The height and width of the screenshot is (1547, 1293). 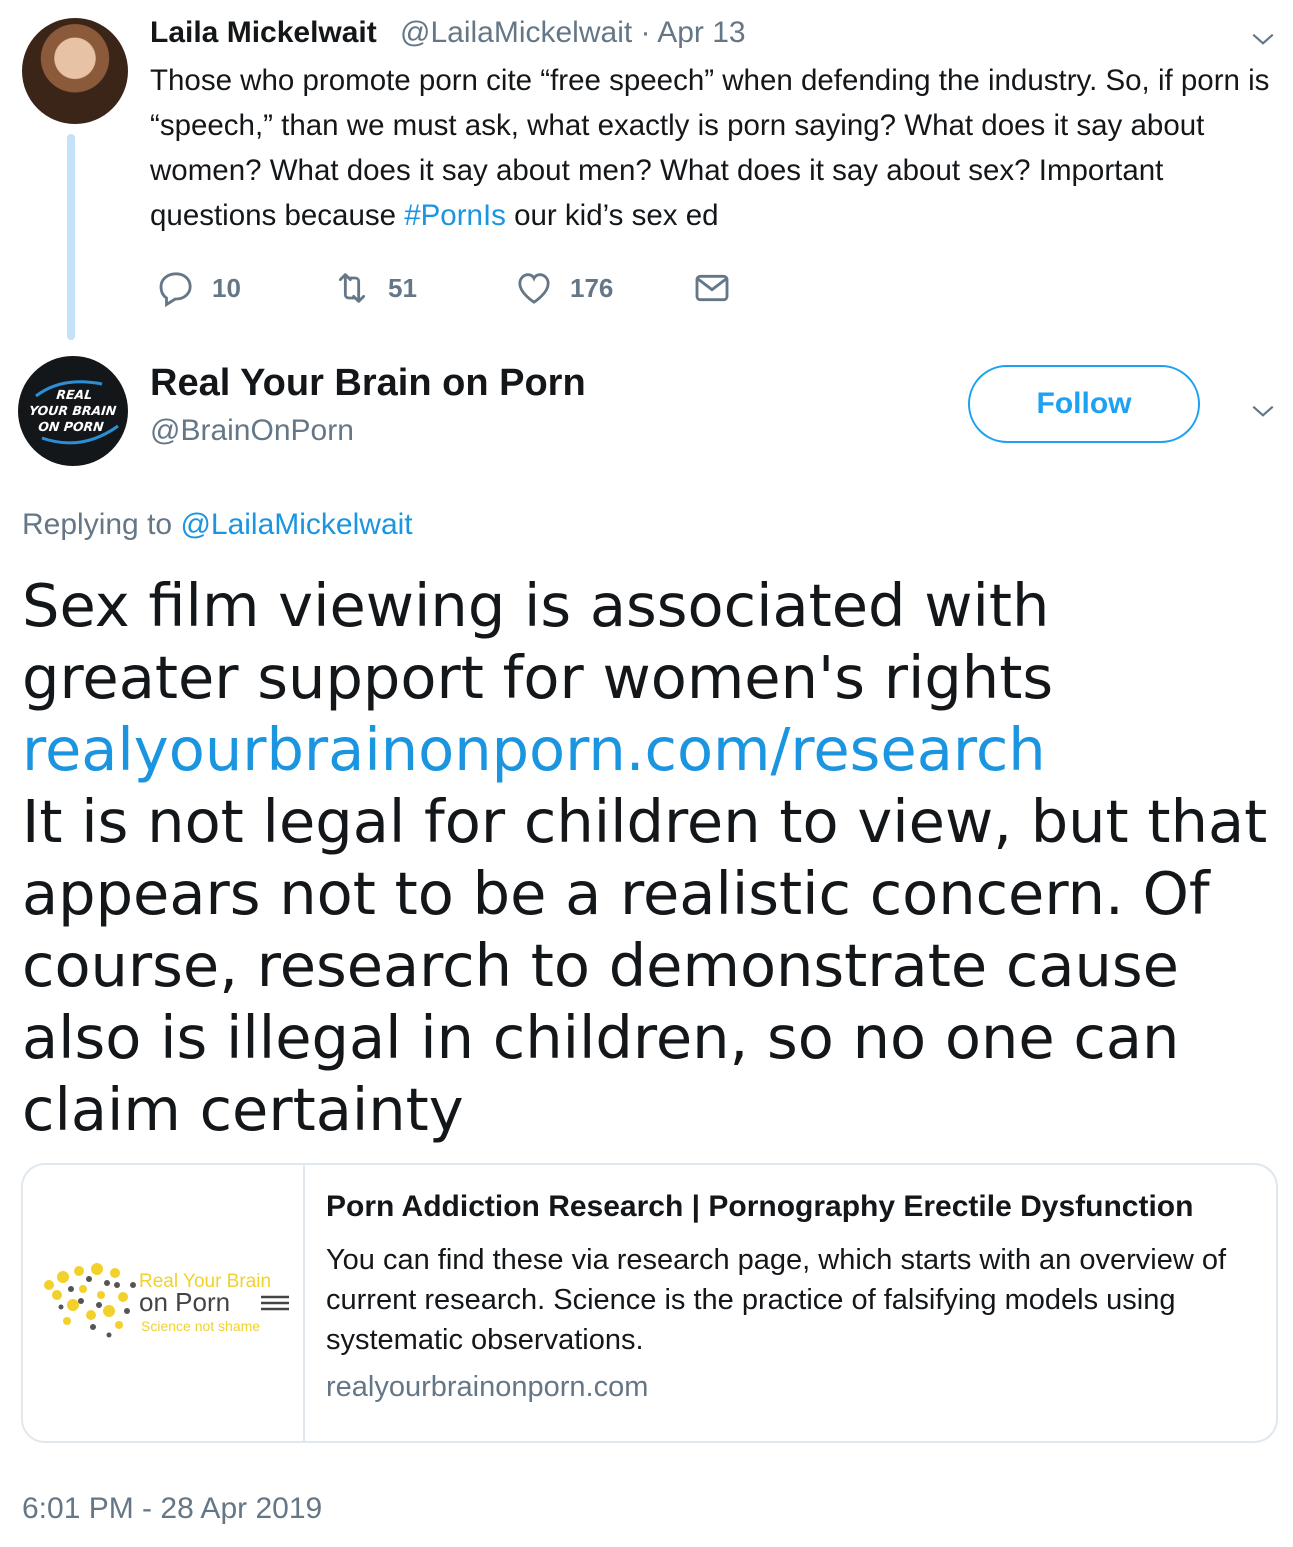 I want to click on card-logo-line3: Science not shame, so click(x=200, y=1326).